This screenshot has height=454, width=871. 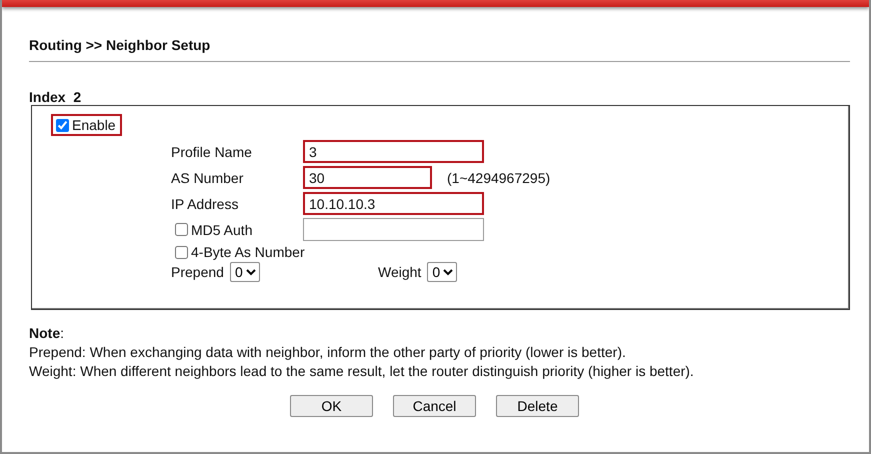 I want to click on note-heading: Note:, so click(x=47, y=333).